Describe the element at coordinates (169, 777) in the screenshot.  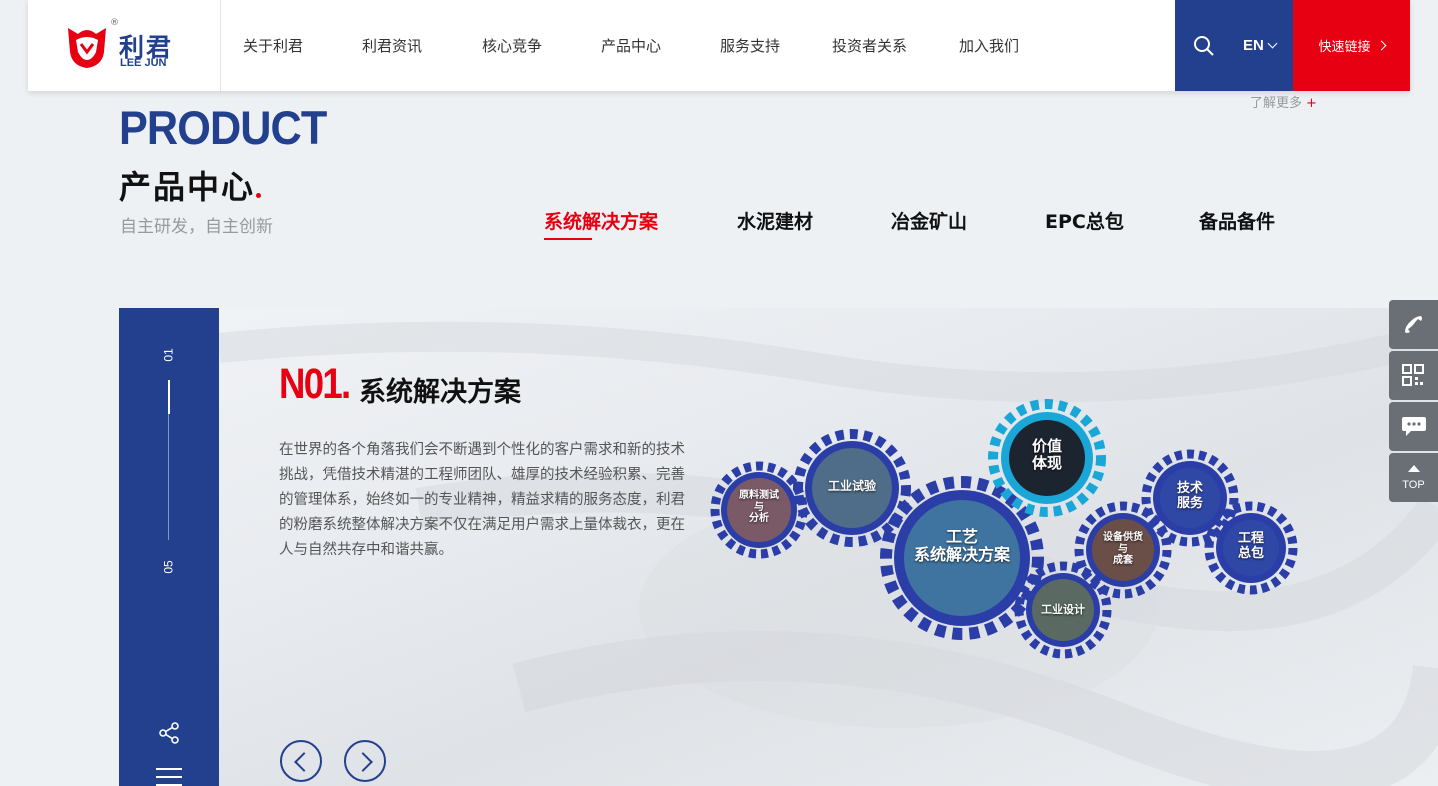
I see `menu-icon` at that location.